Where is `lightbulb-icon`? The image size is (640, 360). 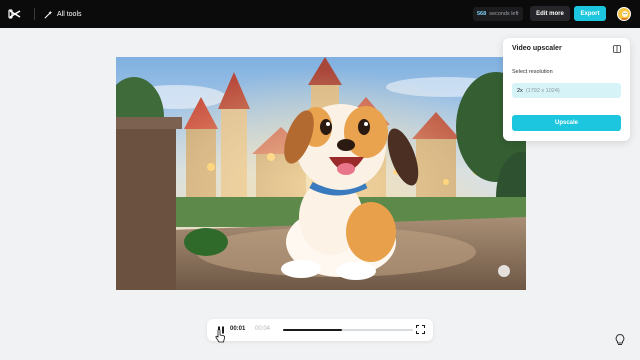 lightbulb-icon is located at coordinates (620, 340).